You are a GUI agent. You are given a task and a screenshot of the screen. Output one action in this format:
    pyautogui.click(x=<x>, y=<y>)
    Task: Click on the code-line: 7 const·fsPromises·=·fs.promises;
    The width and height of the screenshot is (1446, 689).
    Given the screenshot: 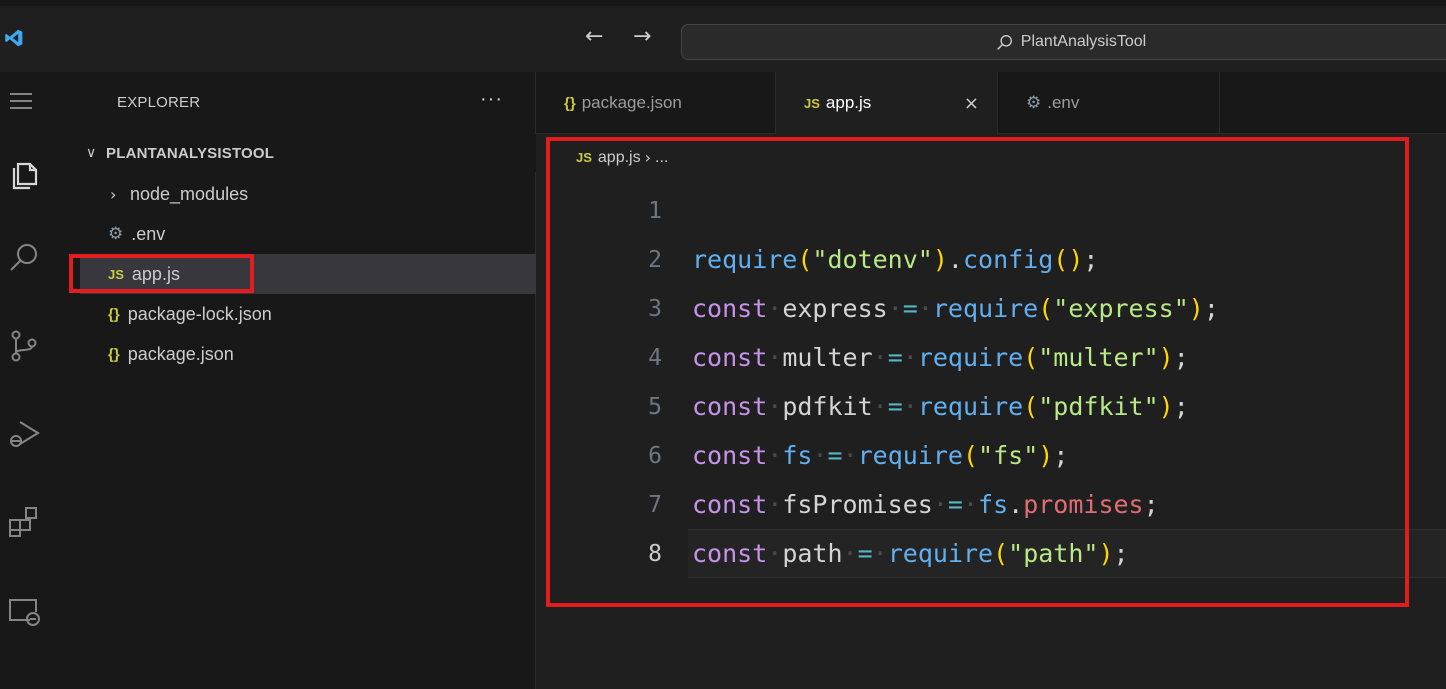 What is the action you would take?
    pyautogui.click(x=991, y=504)
    